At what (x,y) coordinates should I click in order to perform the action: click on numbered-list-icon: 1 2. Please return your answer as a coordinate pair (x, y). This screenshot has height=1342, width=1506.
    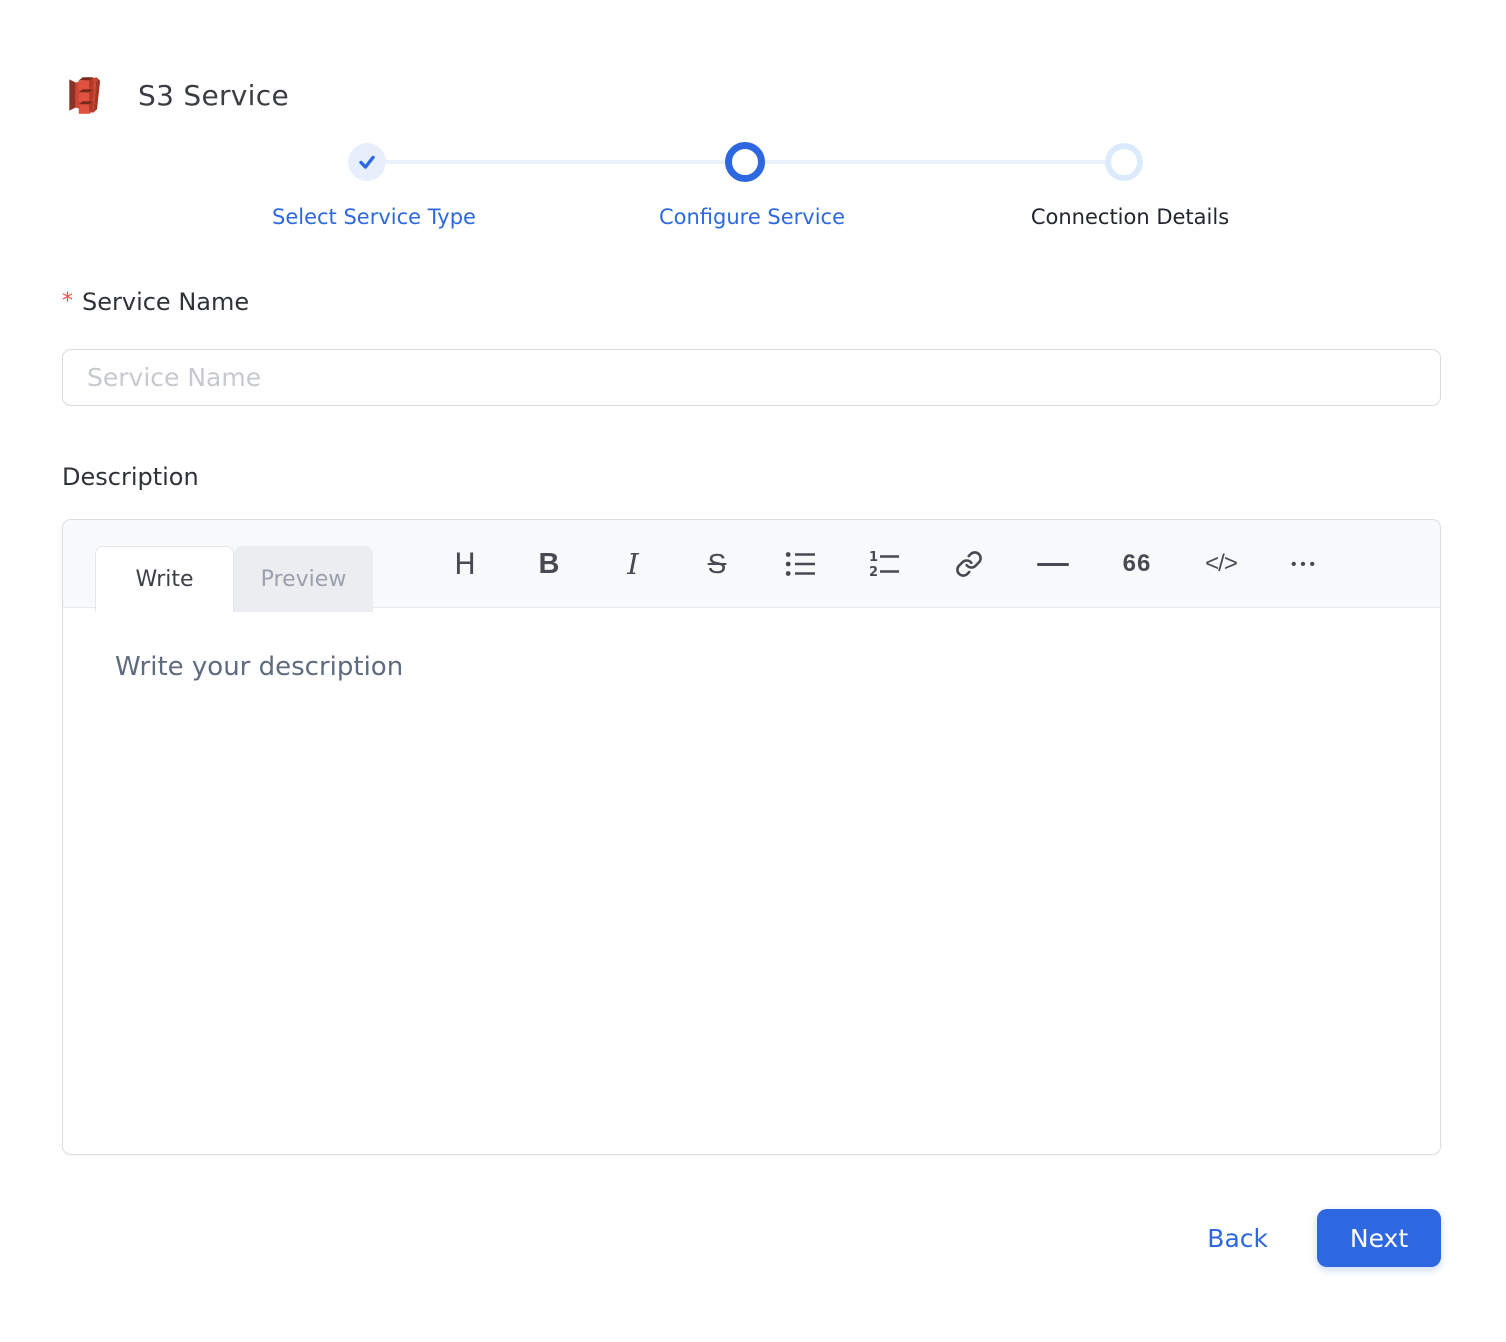
    Looking at the image, I should click on (884, 564).